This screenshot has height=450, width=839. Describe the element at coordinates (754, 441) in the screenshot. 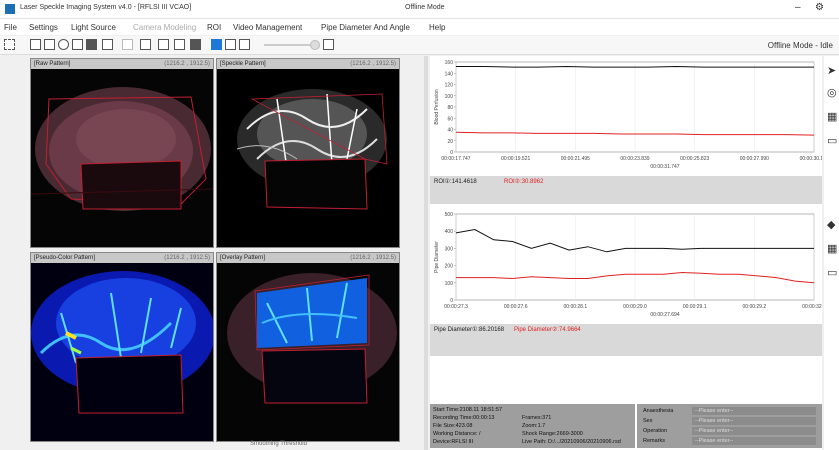

I see `remarks-input: --Please enter--` at that location.